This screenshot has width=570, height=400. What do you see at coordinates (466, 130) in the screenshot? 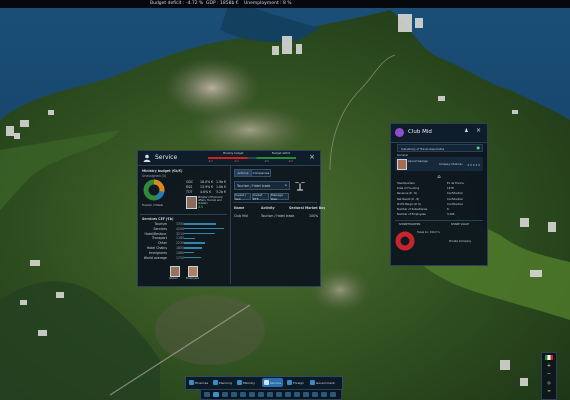
I see `person-icon: ♟` at bounding box center [466, 130].